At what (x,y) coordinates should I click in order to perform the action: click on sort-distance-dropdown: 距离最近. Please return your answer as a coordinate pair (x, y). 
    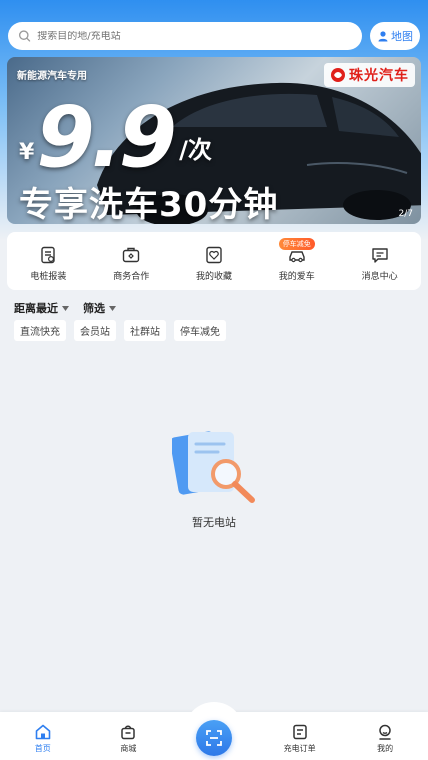
    Looking at the image, I should click on (41, 308).